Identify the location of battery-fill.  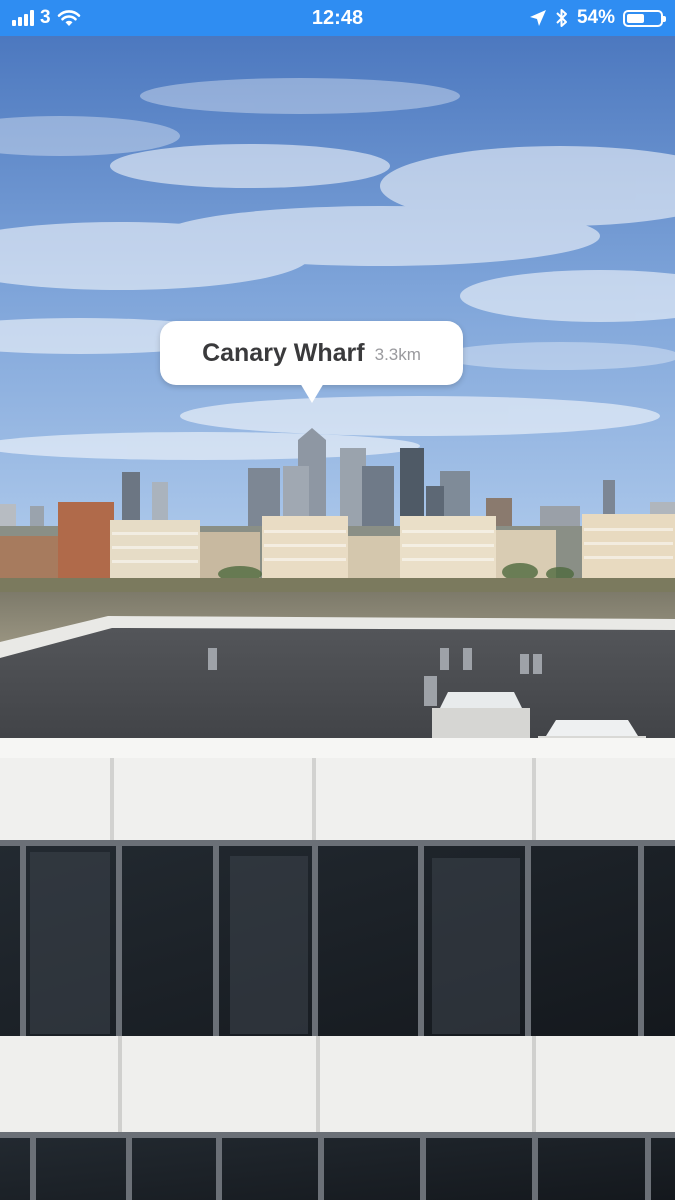
(635, 18).